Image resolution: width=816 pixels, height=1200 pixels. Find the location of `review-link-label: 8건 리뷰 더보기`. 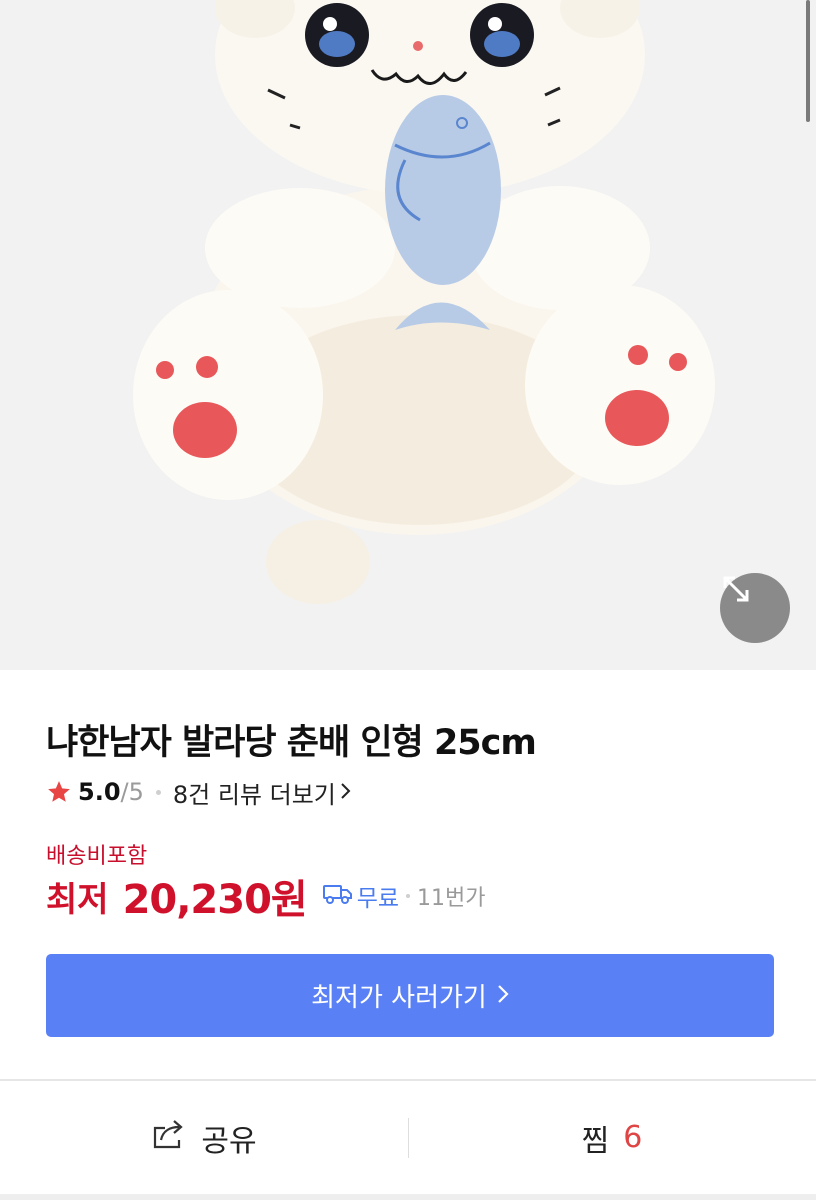

review-link-label: 8건 리뷰 더보기 is located at coordinates (254, 794).